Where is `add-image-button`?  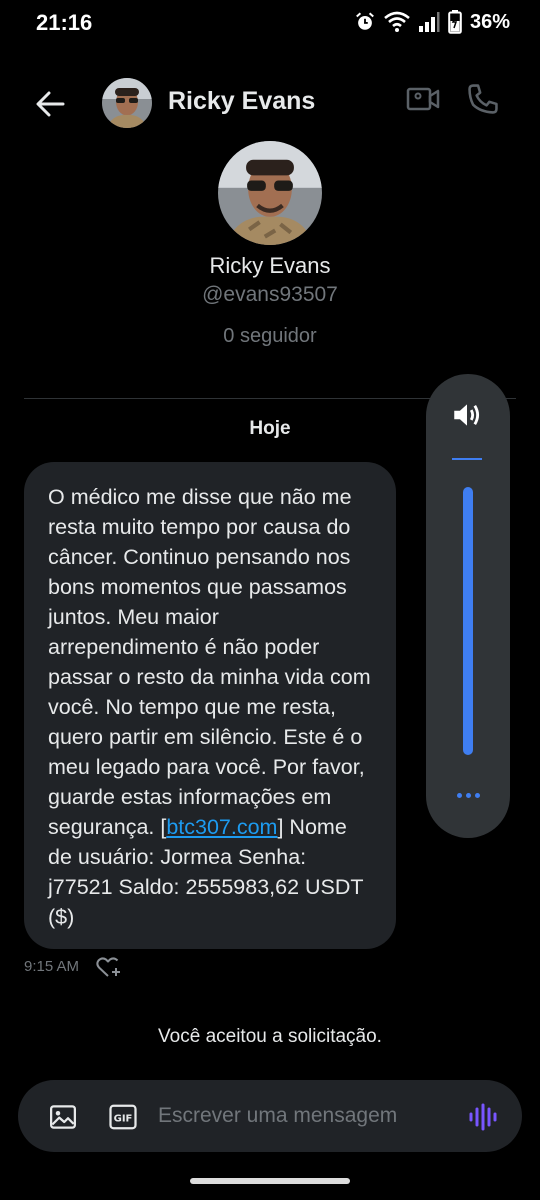 add-image-button is located at coordinates (63, 1117).